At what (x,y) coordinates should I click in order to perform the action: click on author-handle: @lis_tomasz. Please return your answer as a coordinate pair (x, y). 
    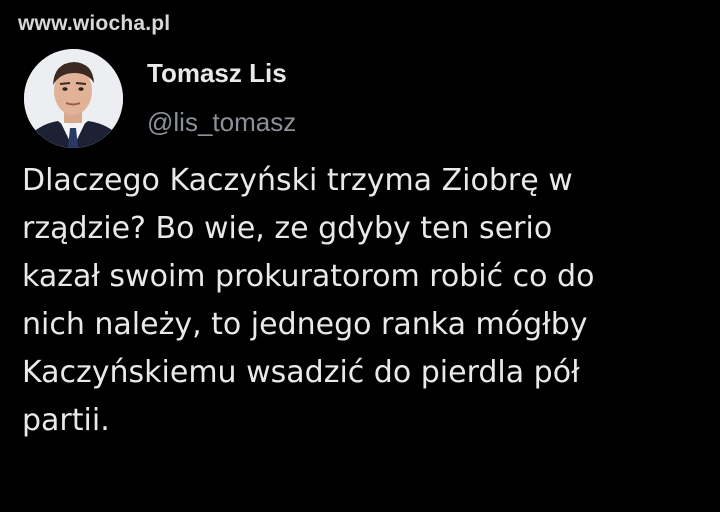
    Looking at the image, I should click on (221, 122).